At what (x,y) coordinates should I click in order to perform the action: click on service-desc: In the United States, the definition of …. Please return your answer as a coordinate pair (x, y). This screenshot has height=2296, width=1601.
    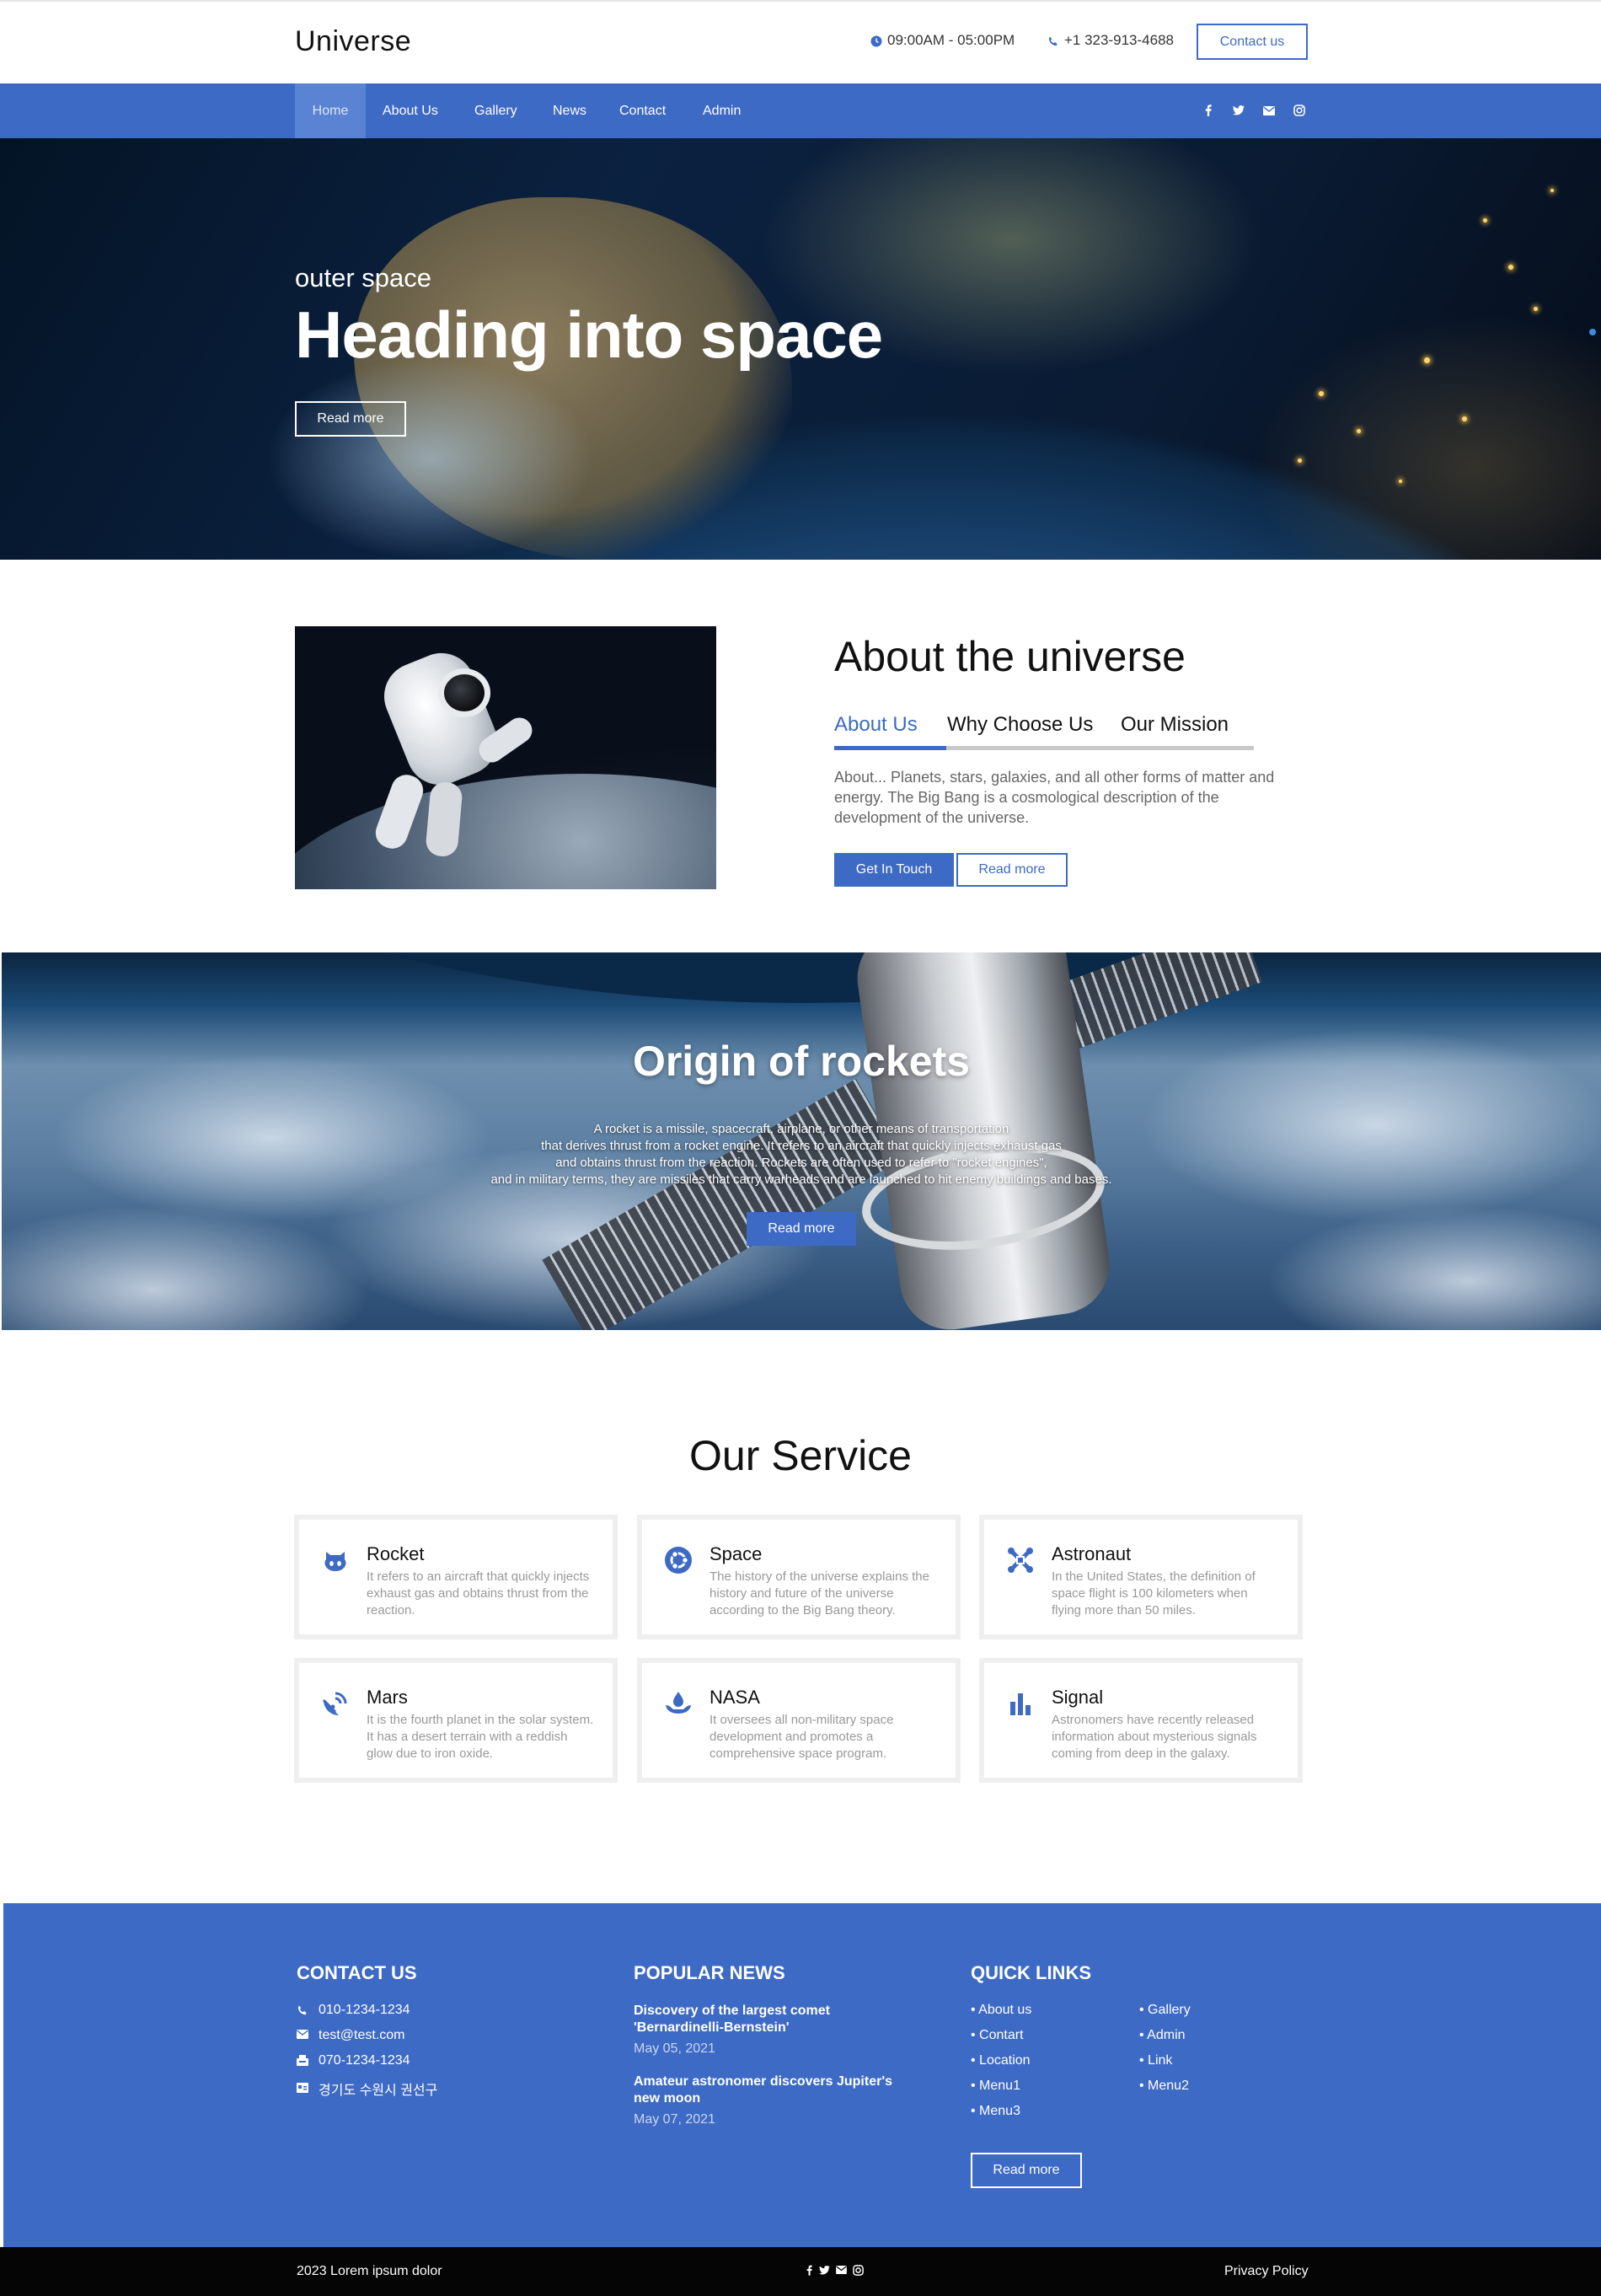
    Looking at the image, I should click on (1154, 1593).